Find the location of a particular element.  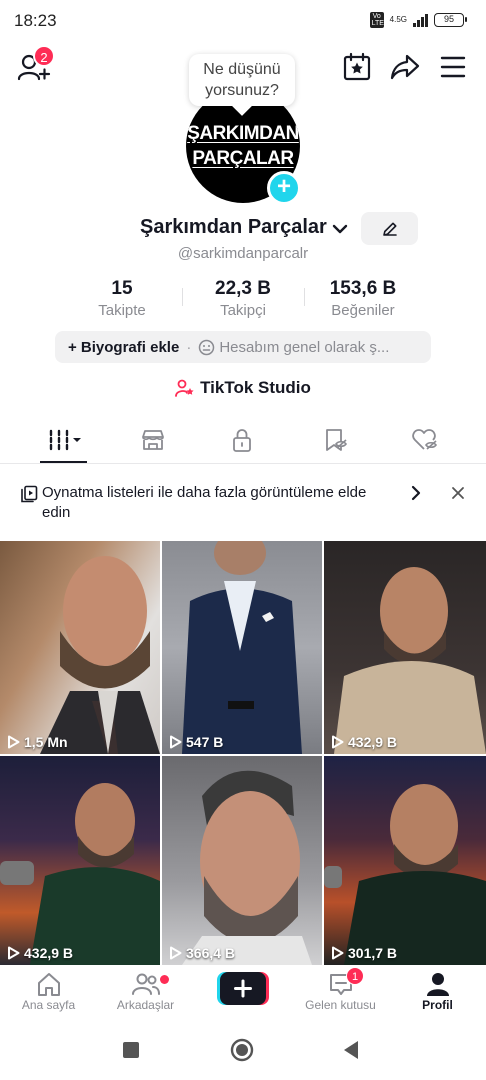

nav-home-label: Ana sayfa is located at coordinates (48, 1005).